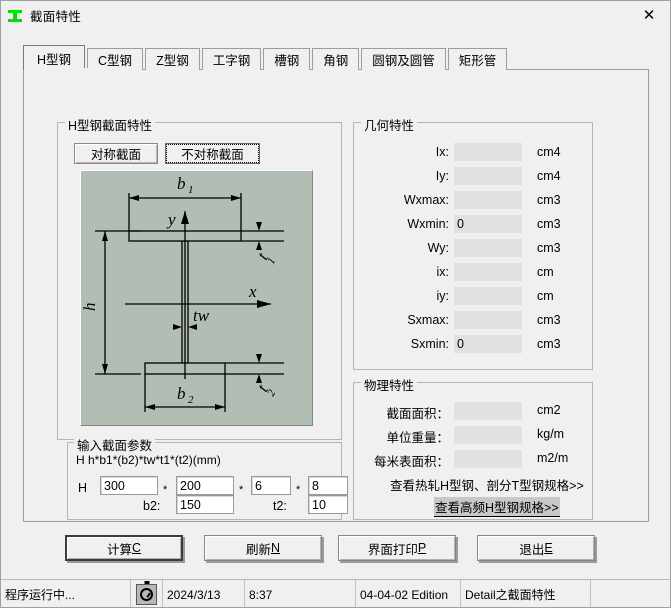  I want to click on value-iy, so click(488, 176).